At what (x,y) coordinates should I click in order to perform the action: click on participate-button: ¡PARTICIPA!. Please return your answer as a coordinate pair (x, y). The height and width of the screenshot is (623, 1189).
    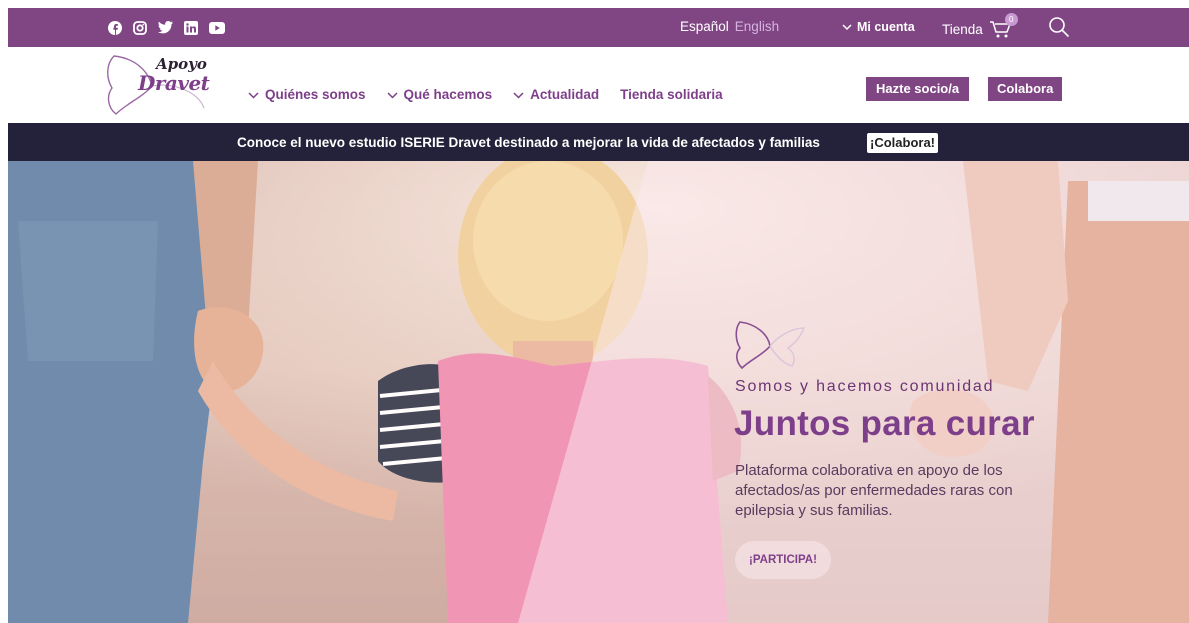
    Looking at the image, I should click on (783, 560).